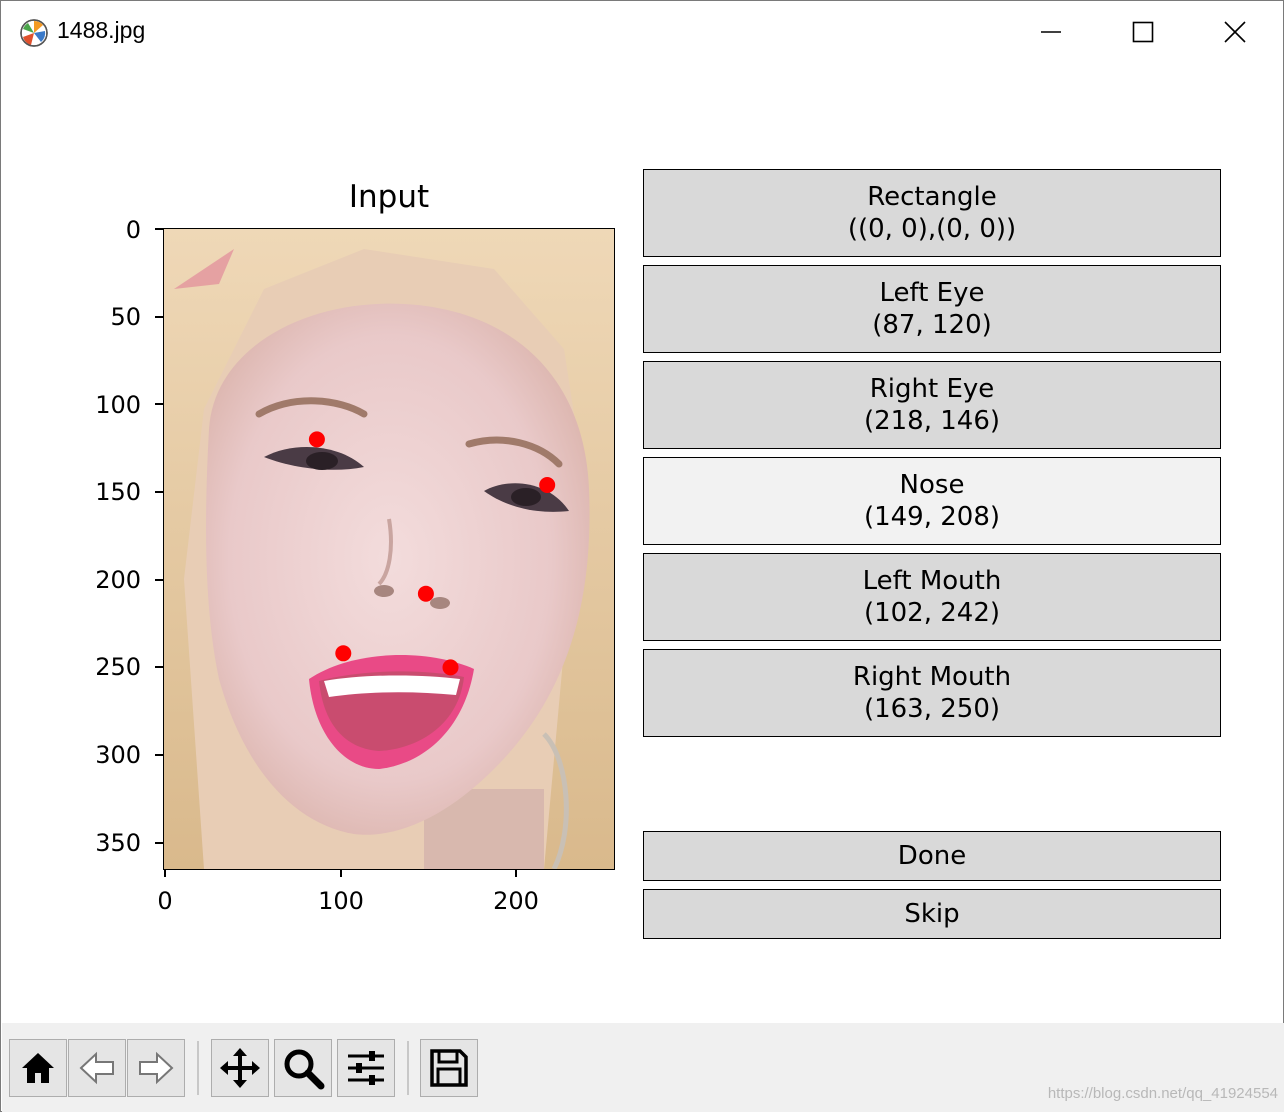  Describe the element at coordinates (932, 517) in the screenshot. I see `button-value: (149, 208)` at that location.